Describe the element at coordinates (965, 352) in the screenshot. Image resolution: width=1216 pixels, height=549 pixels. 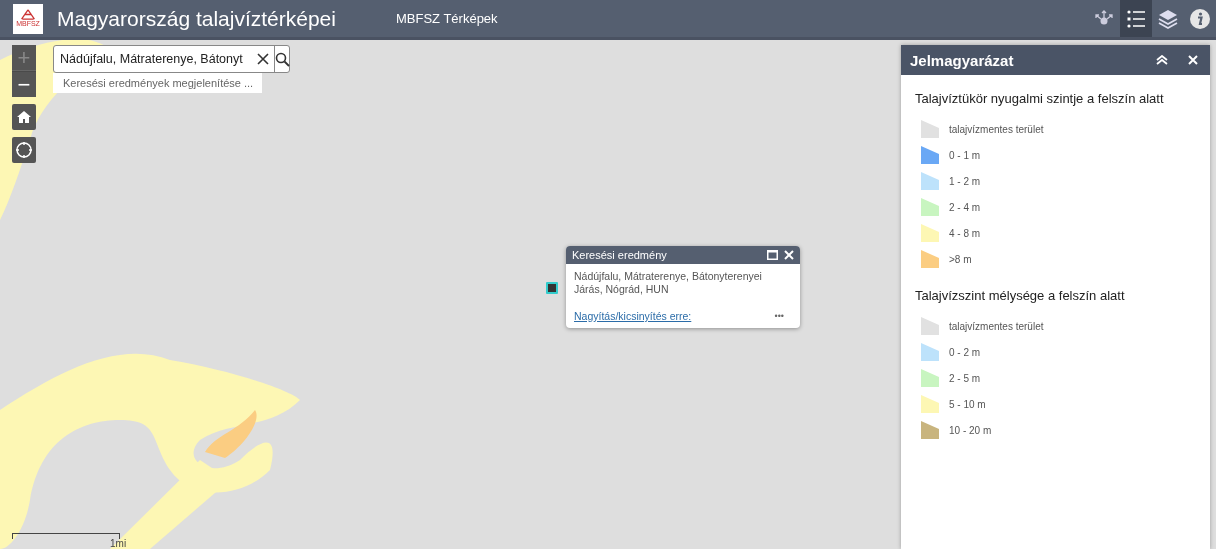
I see `legend-label: 0 - 2 m` at that location.